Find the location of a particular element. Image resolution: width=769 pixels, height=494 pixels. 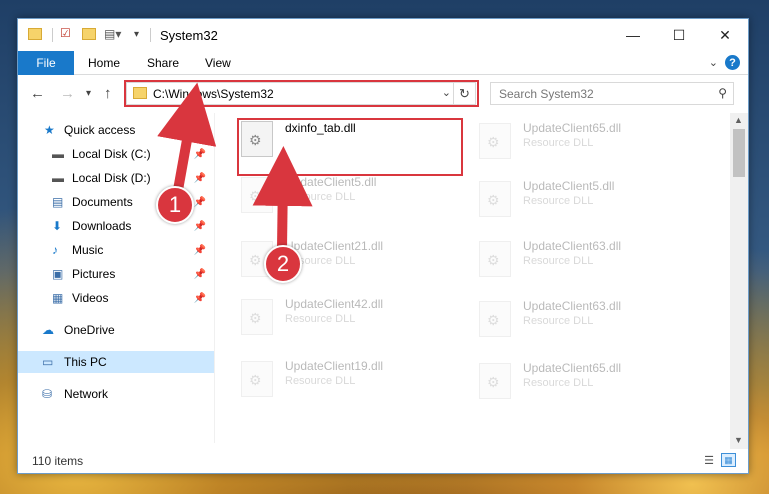

minimize-button: — is located at coordinates (633, 35).